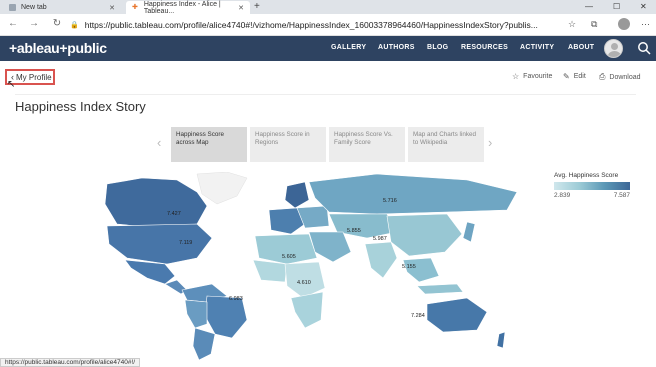 Image resolution: width=656 pixels, height=367 pixels. What do you see at coordinates (621, 195) in the screenshot?
I see `legend-max: 7.587` at bounding box center [621, 195].